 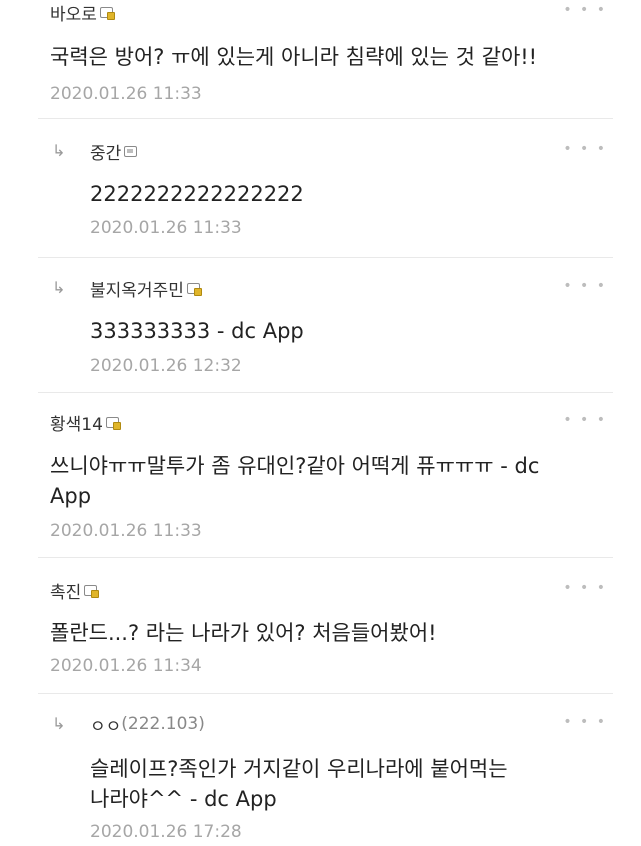 I want to click on comment-header: 불지옥거주민, so click(x=146, y=288).